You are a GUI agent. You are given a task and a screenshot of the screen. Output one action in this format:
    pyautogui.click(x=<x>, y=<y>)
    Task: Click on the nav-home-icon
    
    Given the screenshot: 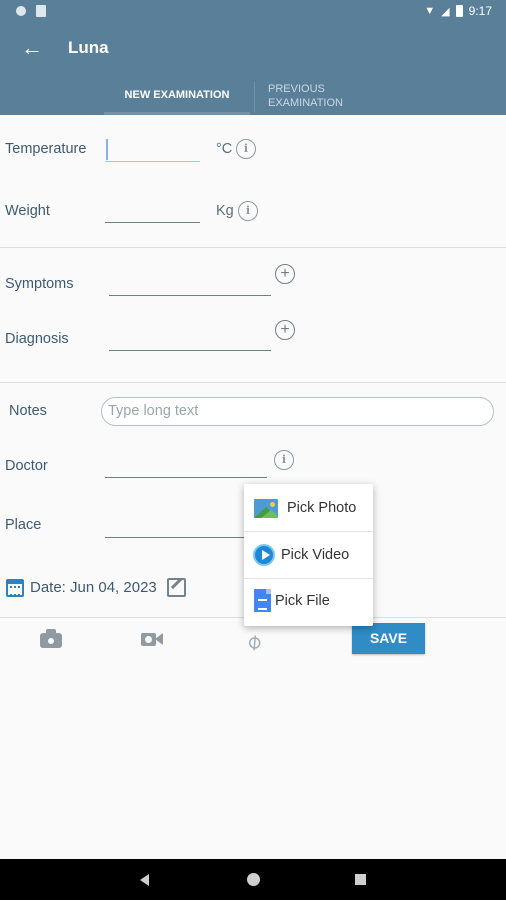 What is the action you would take?
    pyautogui.click(x=253, y=879)
    